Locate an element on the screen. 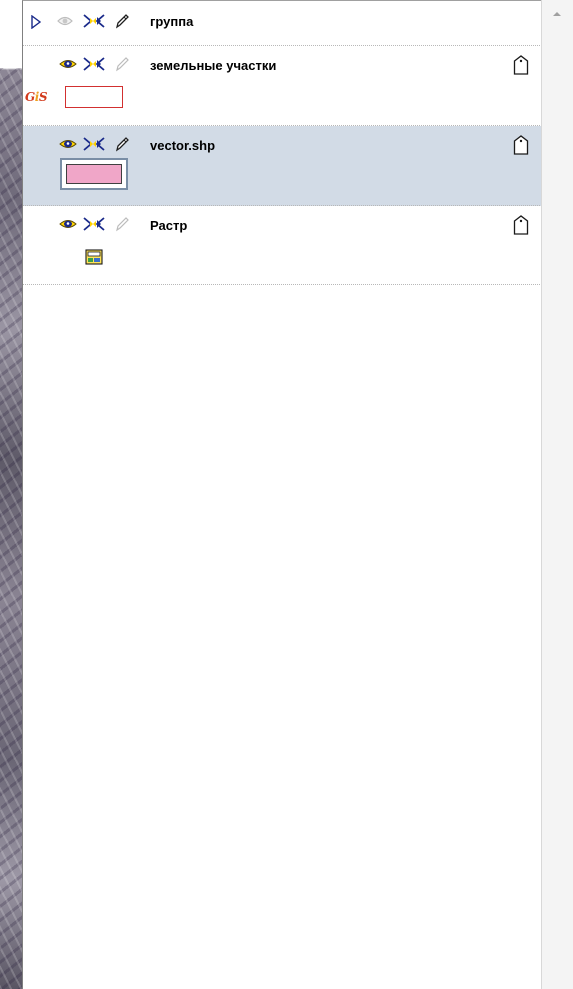  layer-row-group: группа is located at coordinates (282, 23).